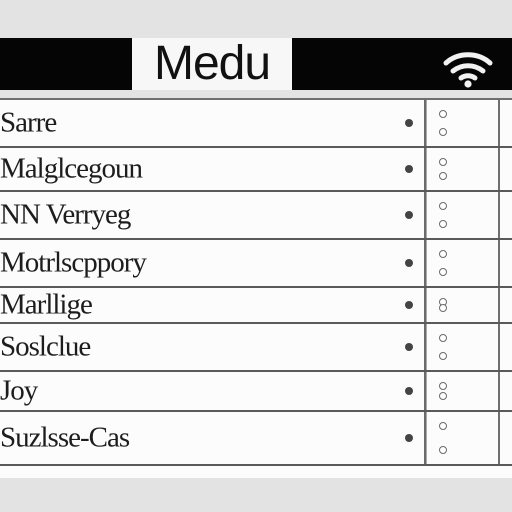 This screenshot has width=512, height=512. I want to click on header-title-container: Medu, so click(212, 64).